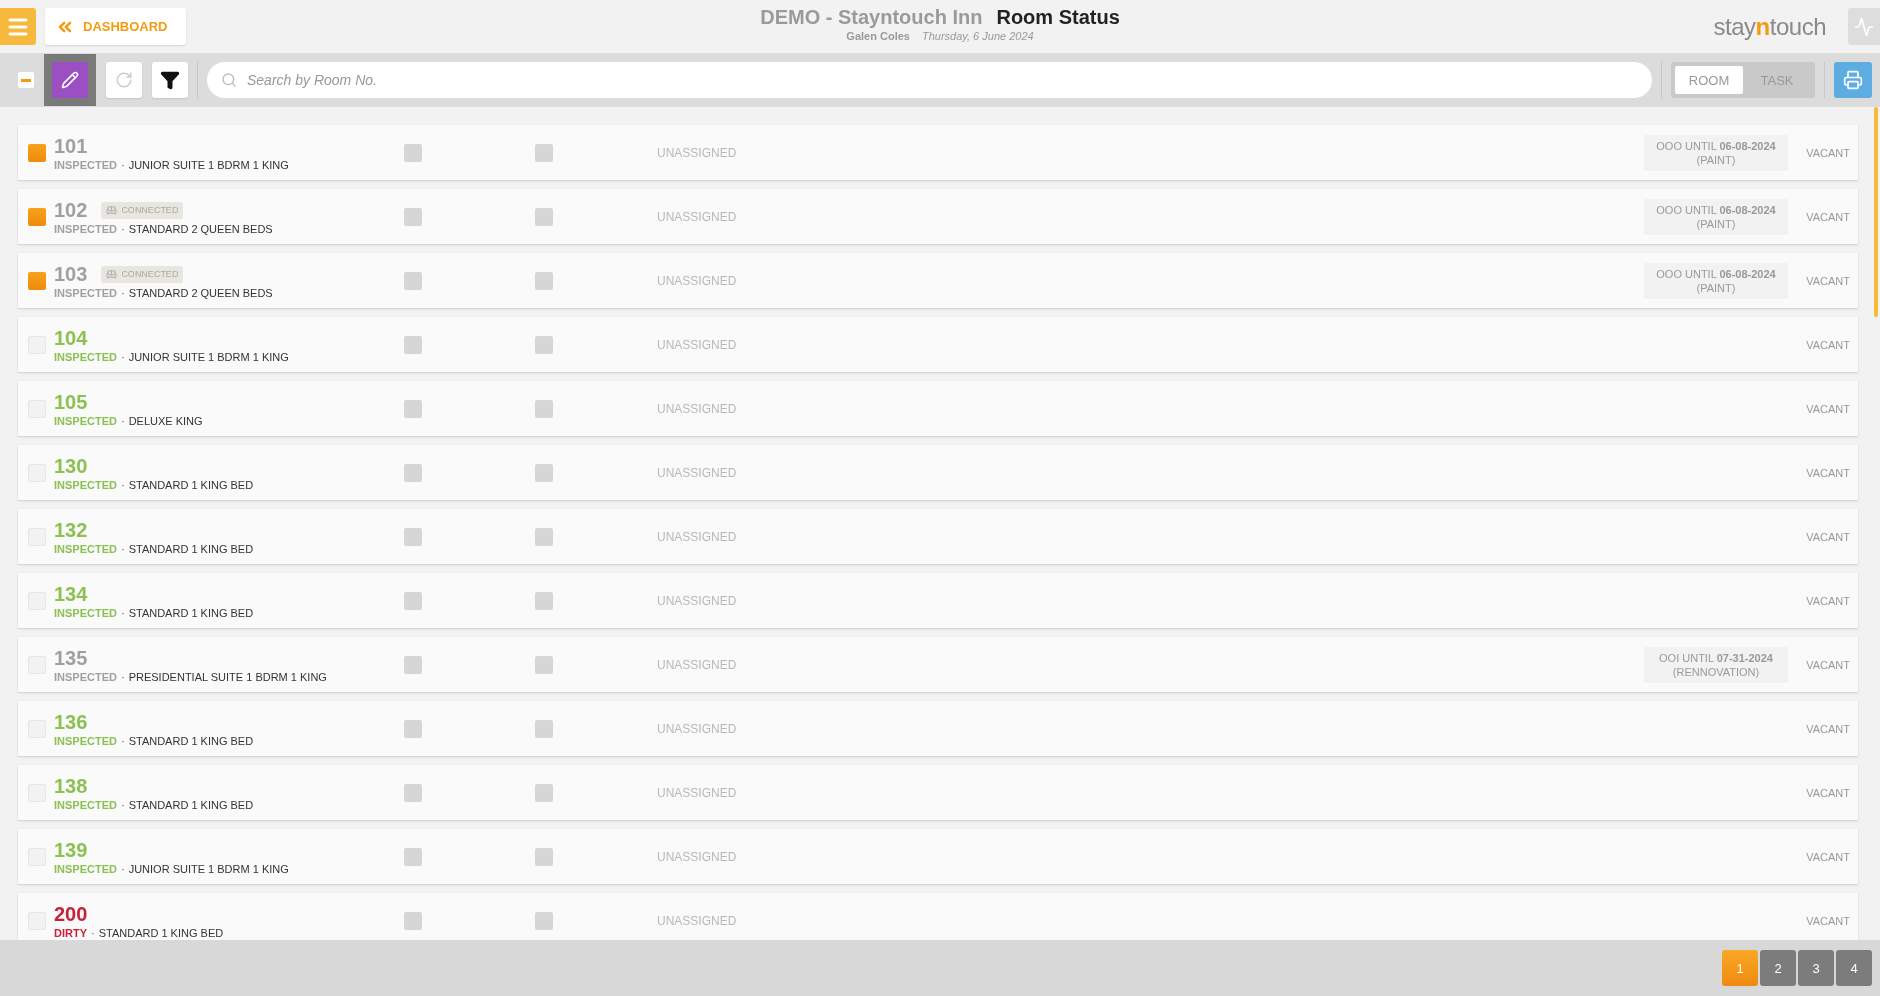 The height and width of the screenshot is (996, 1880). Describe the element at coordinates (71, 786) in the screenshot. I see `room-number: 138` at that location.